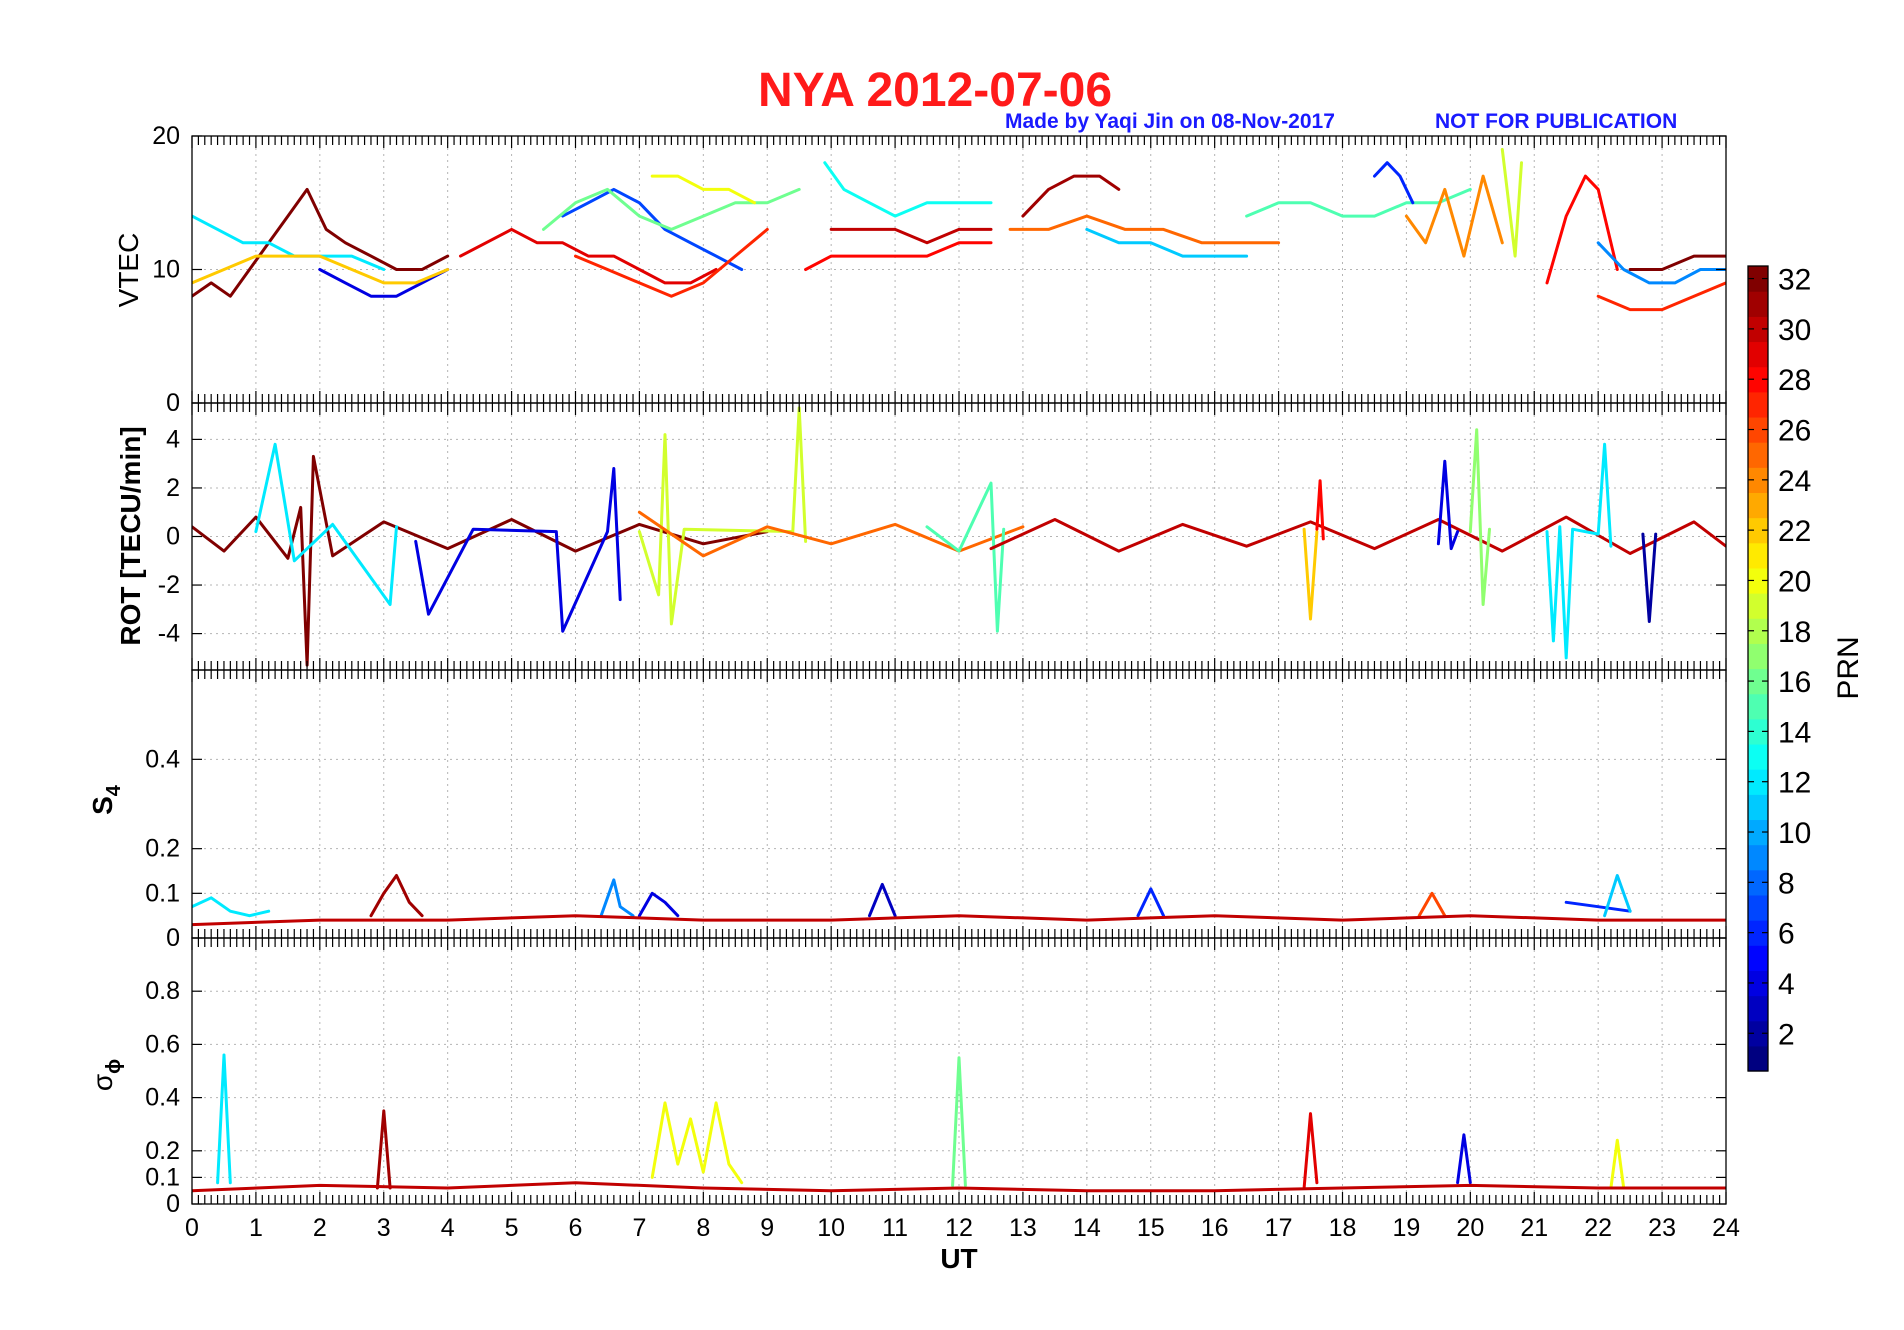 The image size is (1904, 1330). Describe the element at coordinates (576, 1228) in the screenshot. I see `x-tick-label: 6` at that location.